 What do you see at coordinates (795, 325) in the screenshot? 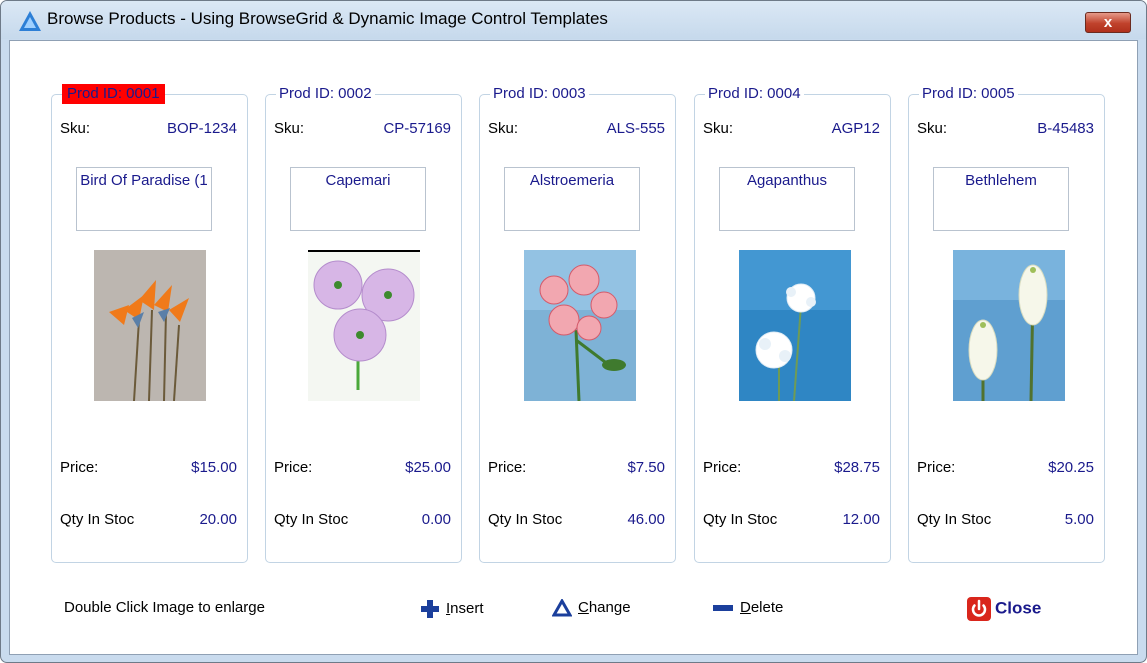
I see `agapanthus-flower-image` at bounding box center [795, 325].